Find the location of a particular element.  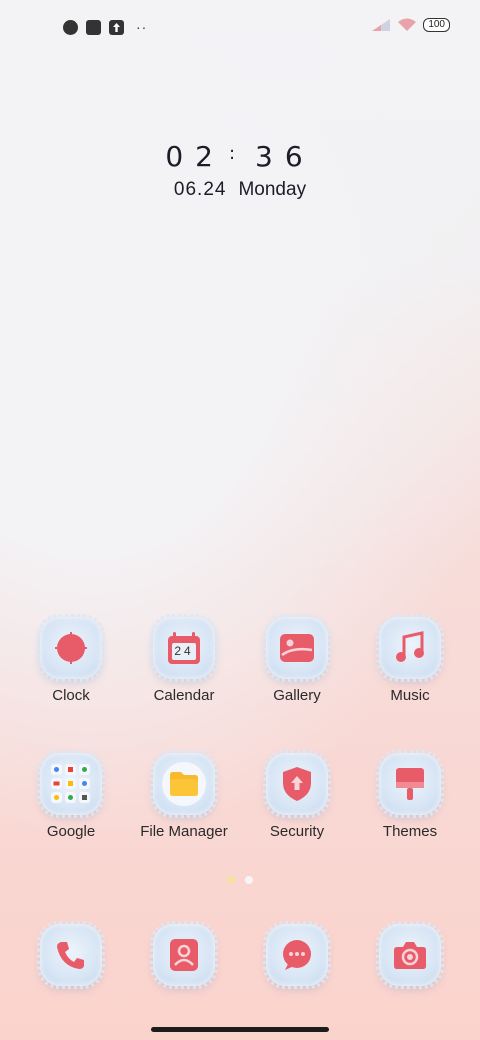

app-gallery: Gallery is located at coordinates (297, 659).